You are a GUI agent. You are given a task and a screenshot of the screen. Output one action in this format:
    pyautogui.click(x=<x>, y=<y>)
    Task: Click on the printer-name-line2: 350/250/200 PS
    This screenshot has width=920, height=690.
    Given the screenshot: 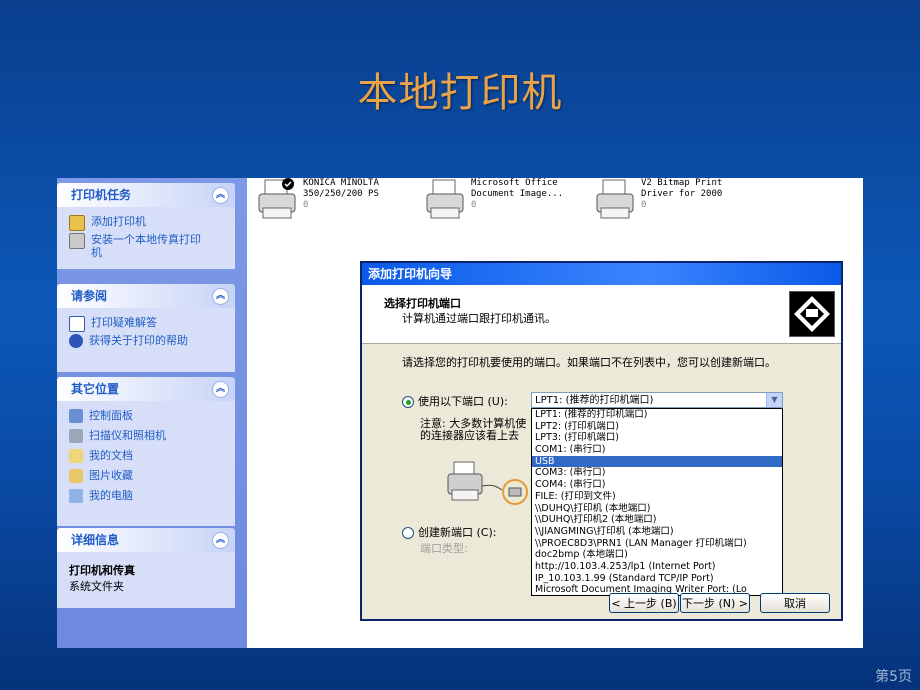 What is the action you would take?
    pyautogui.click(x=341, y=194)
    